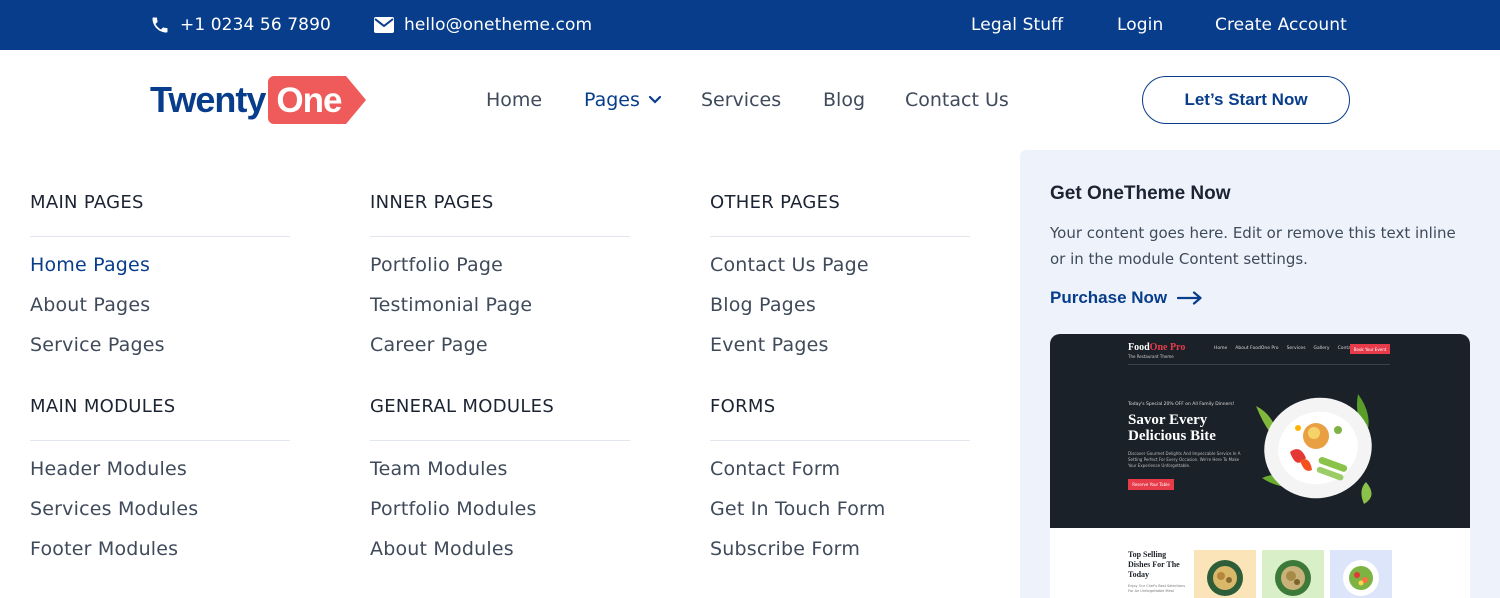 Image resolution: width=1500 pixels, height=598 pixels. I want to click on site-logo: Twenty One, so click(259, 100).